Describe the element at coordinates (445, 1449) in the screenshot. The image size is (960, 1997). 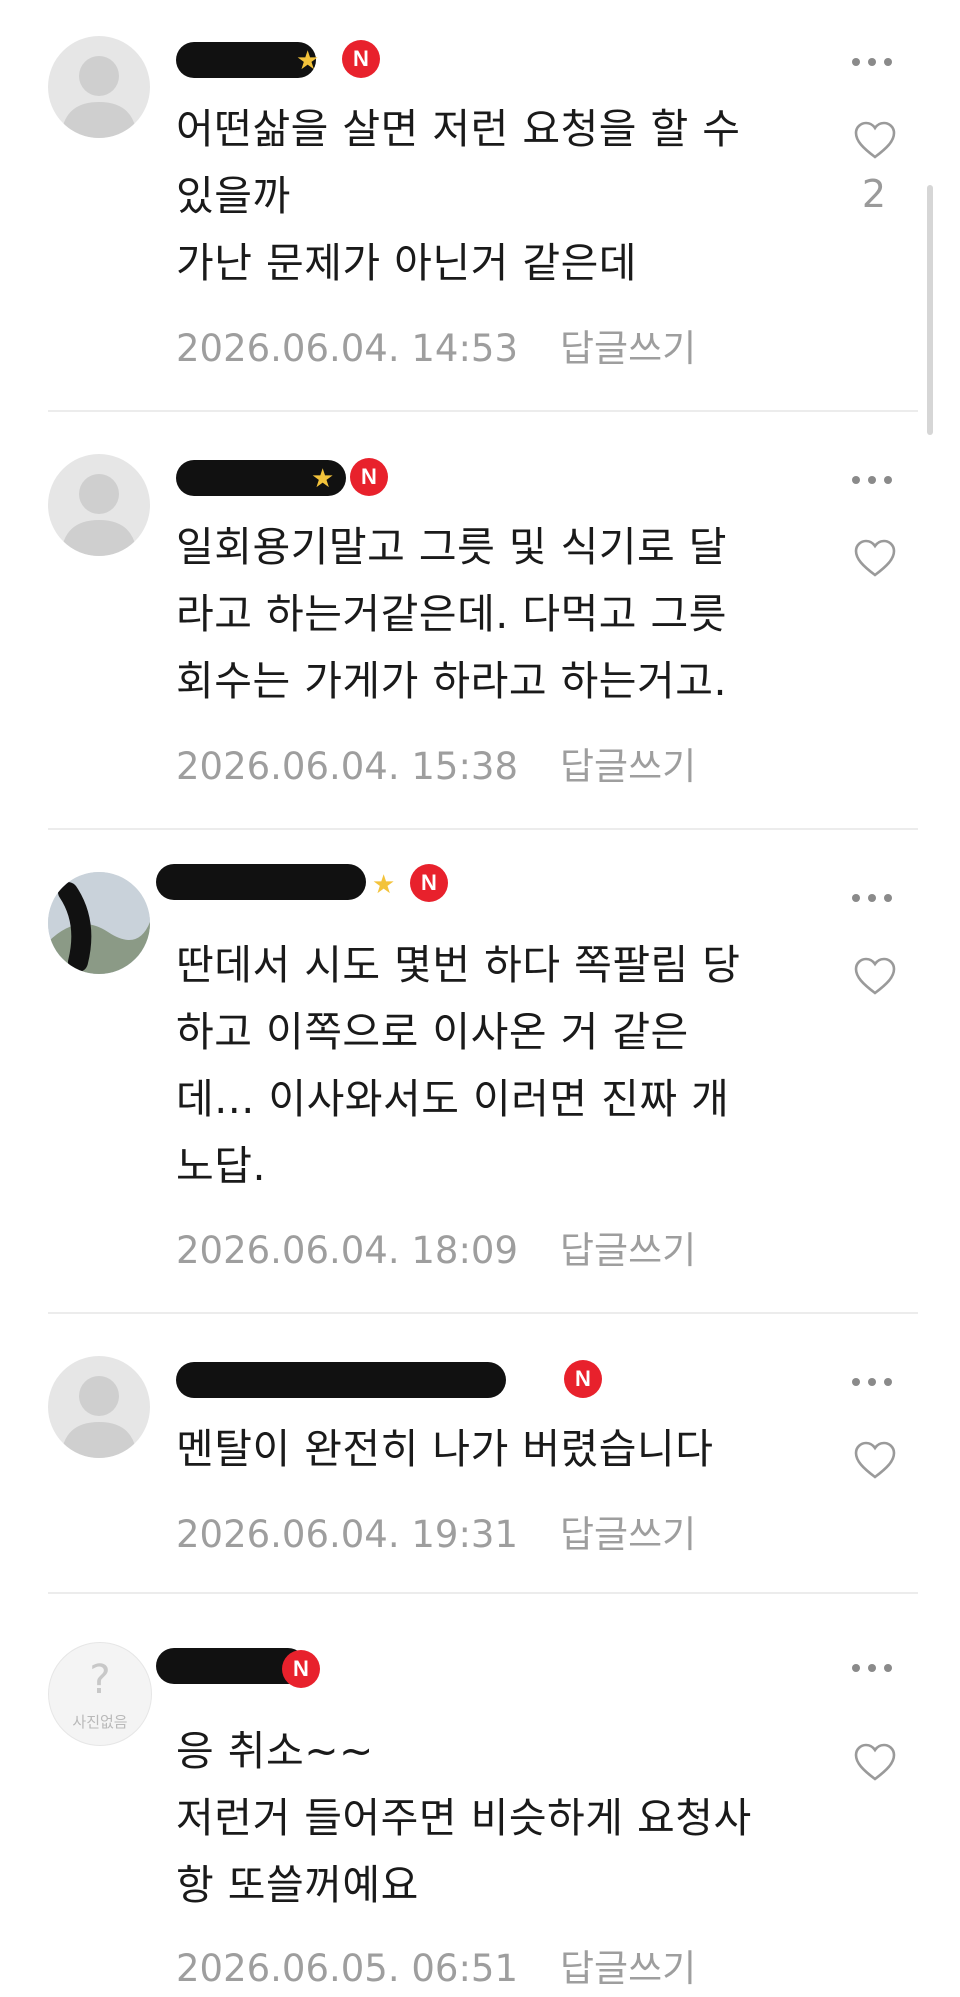
I see `comment-text: 멘탈이 완전히 나가 버렸습니다` at that location.